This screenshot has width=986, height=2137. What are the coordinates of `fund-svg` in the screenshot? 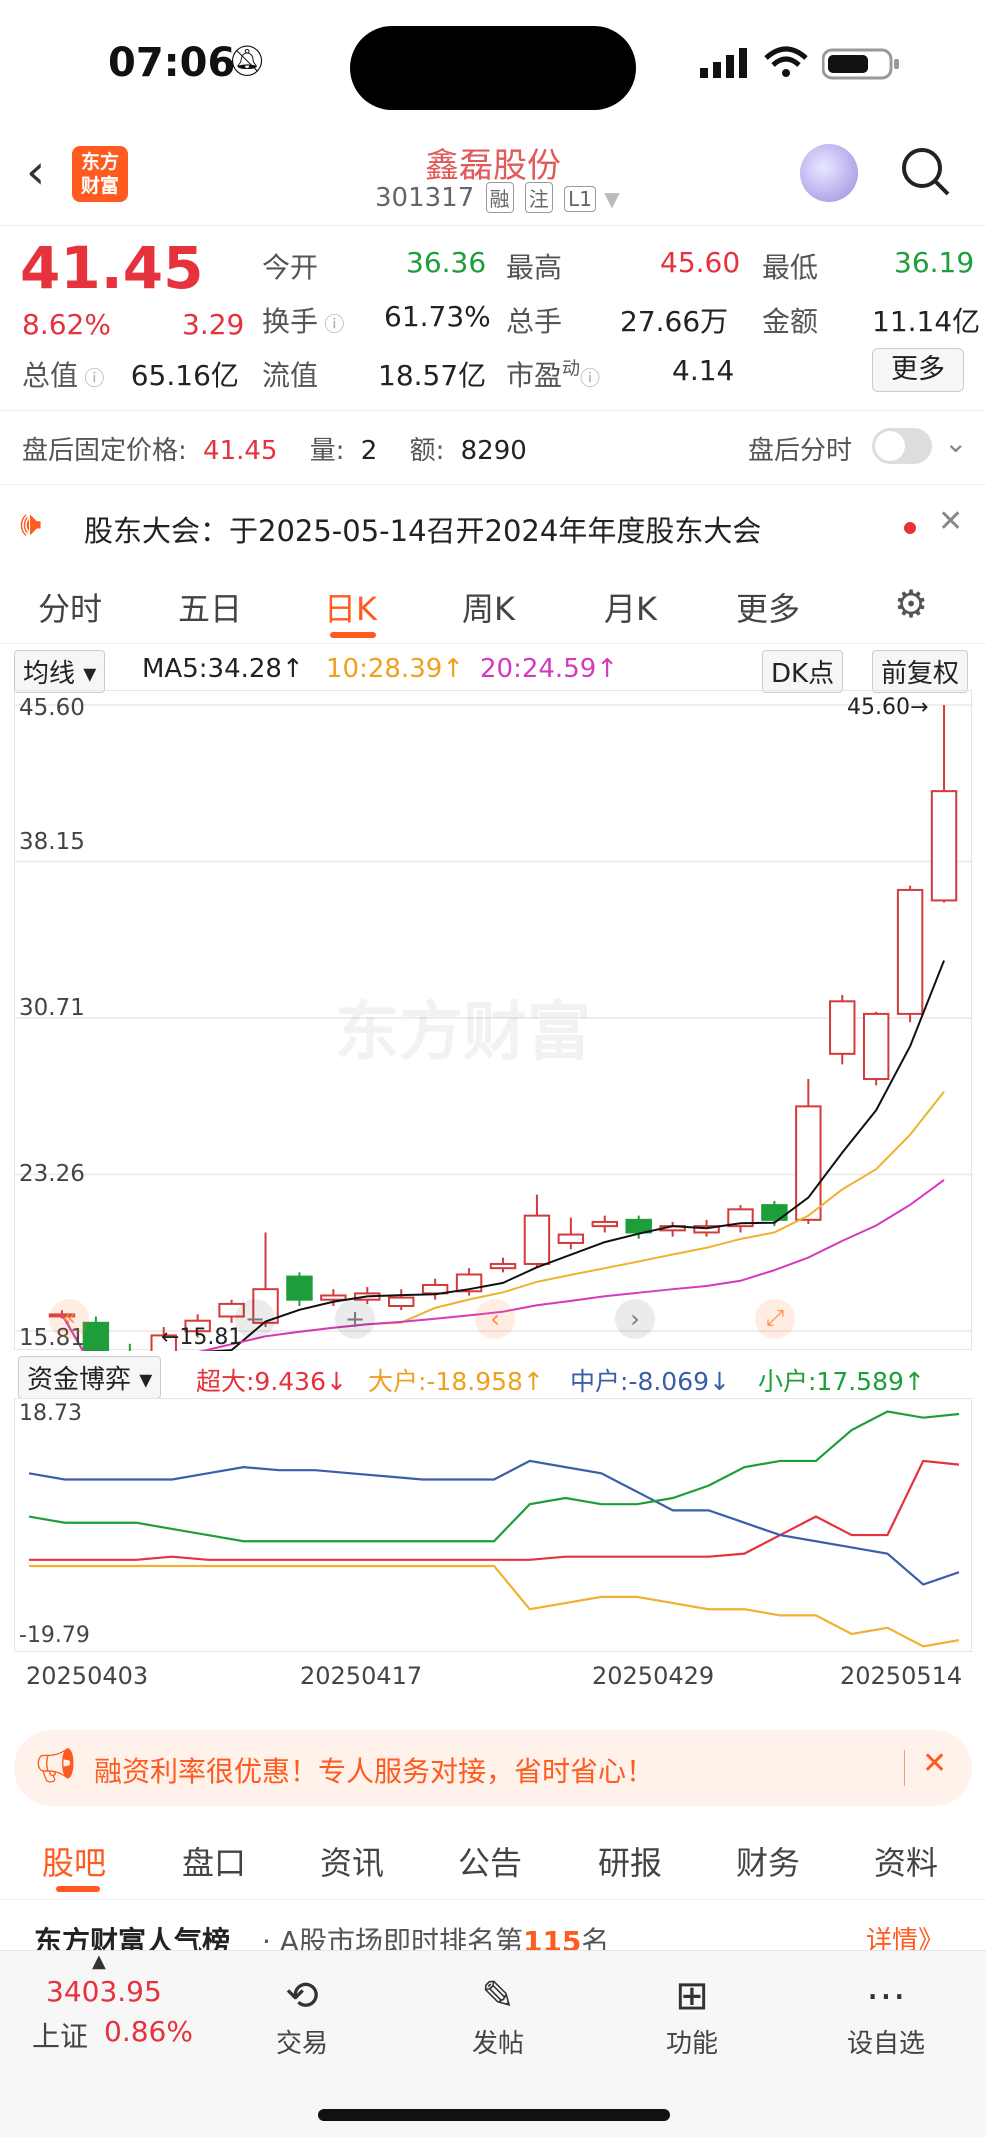 It's located at (494, 1529).